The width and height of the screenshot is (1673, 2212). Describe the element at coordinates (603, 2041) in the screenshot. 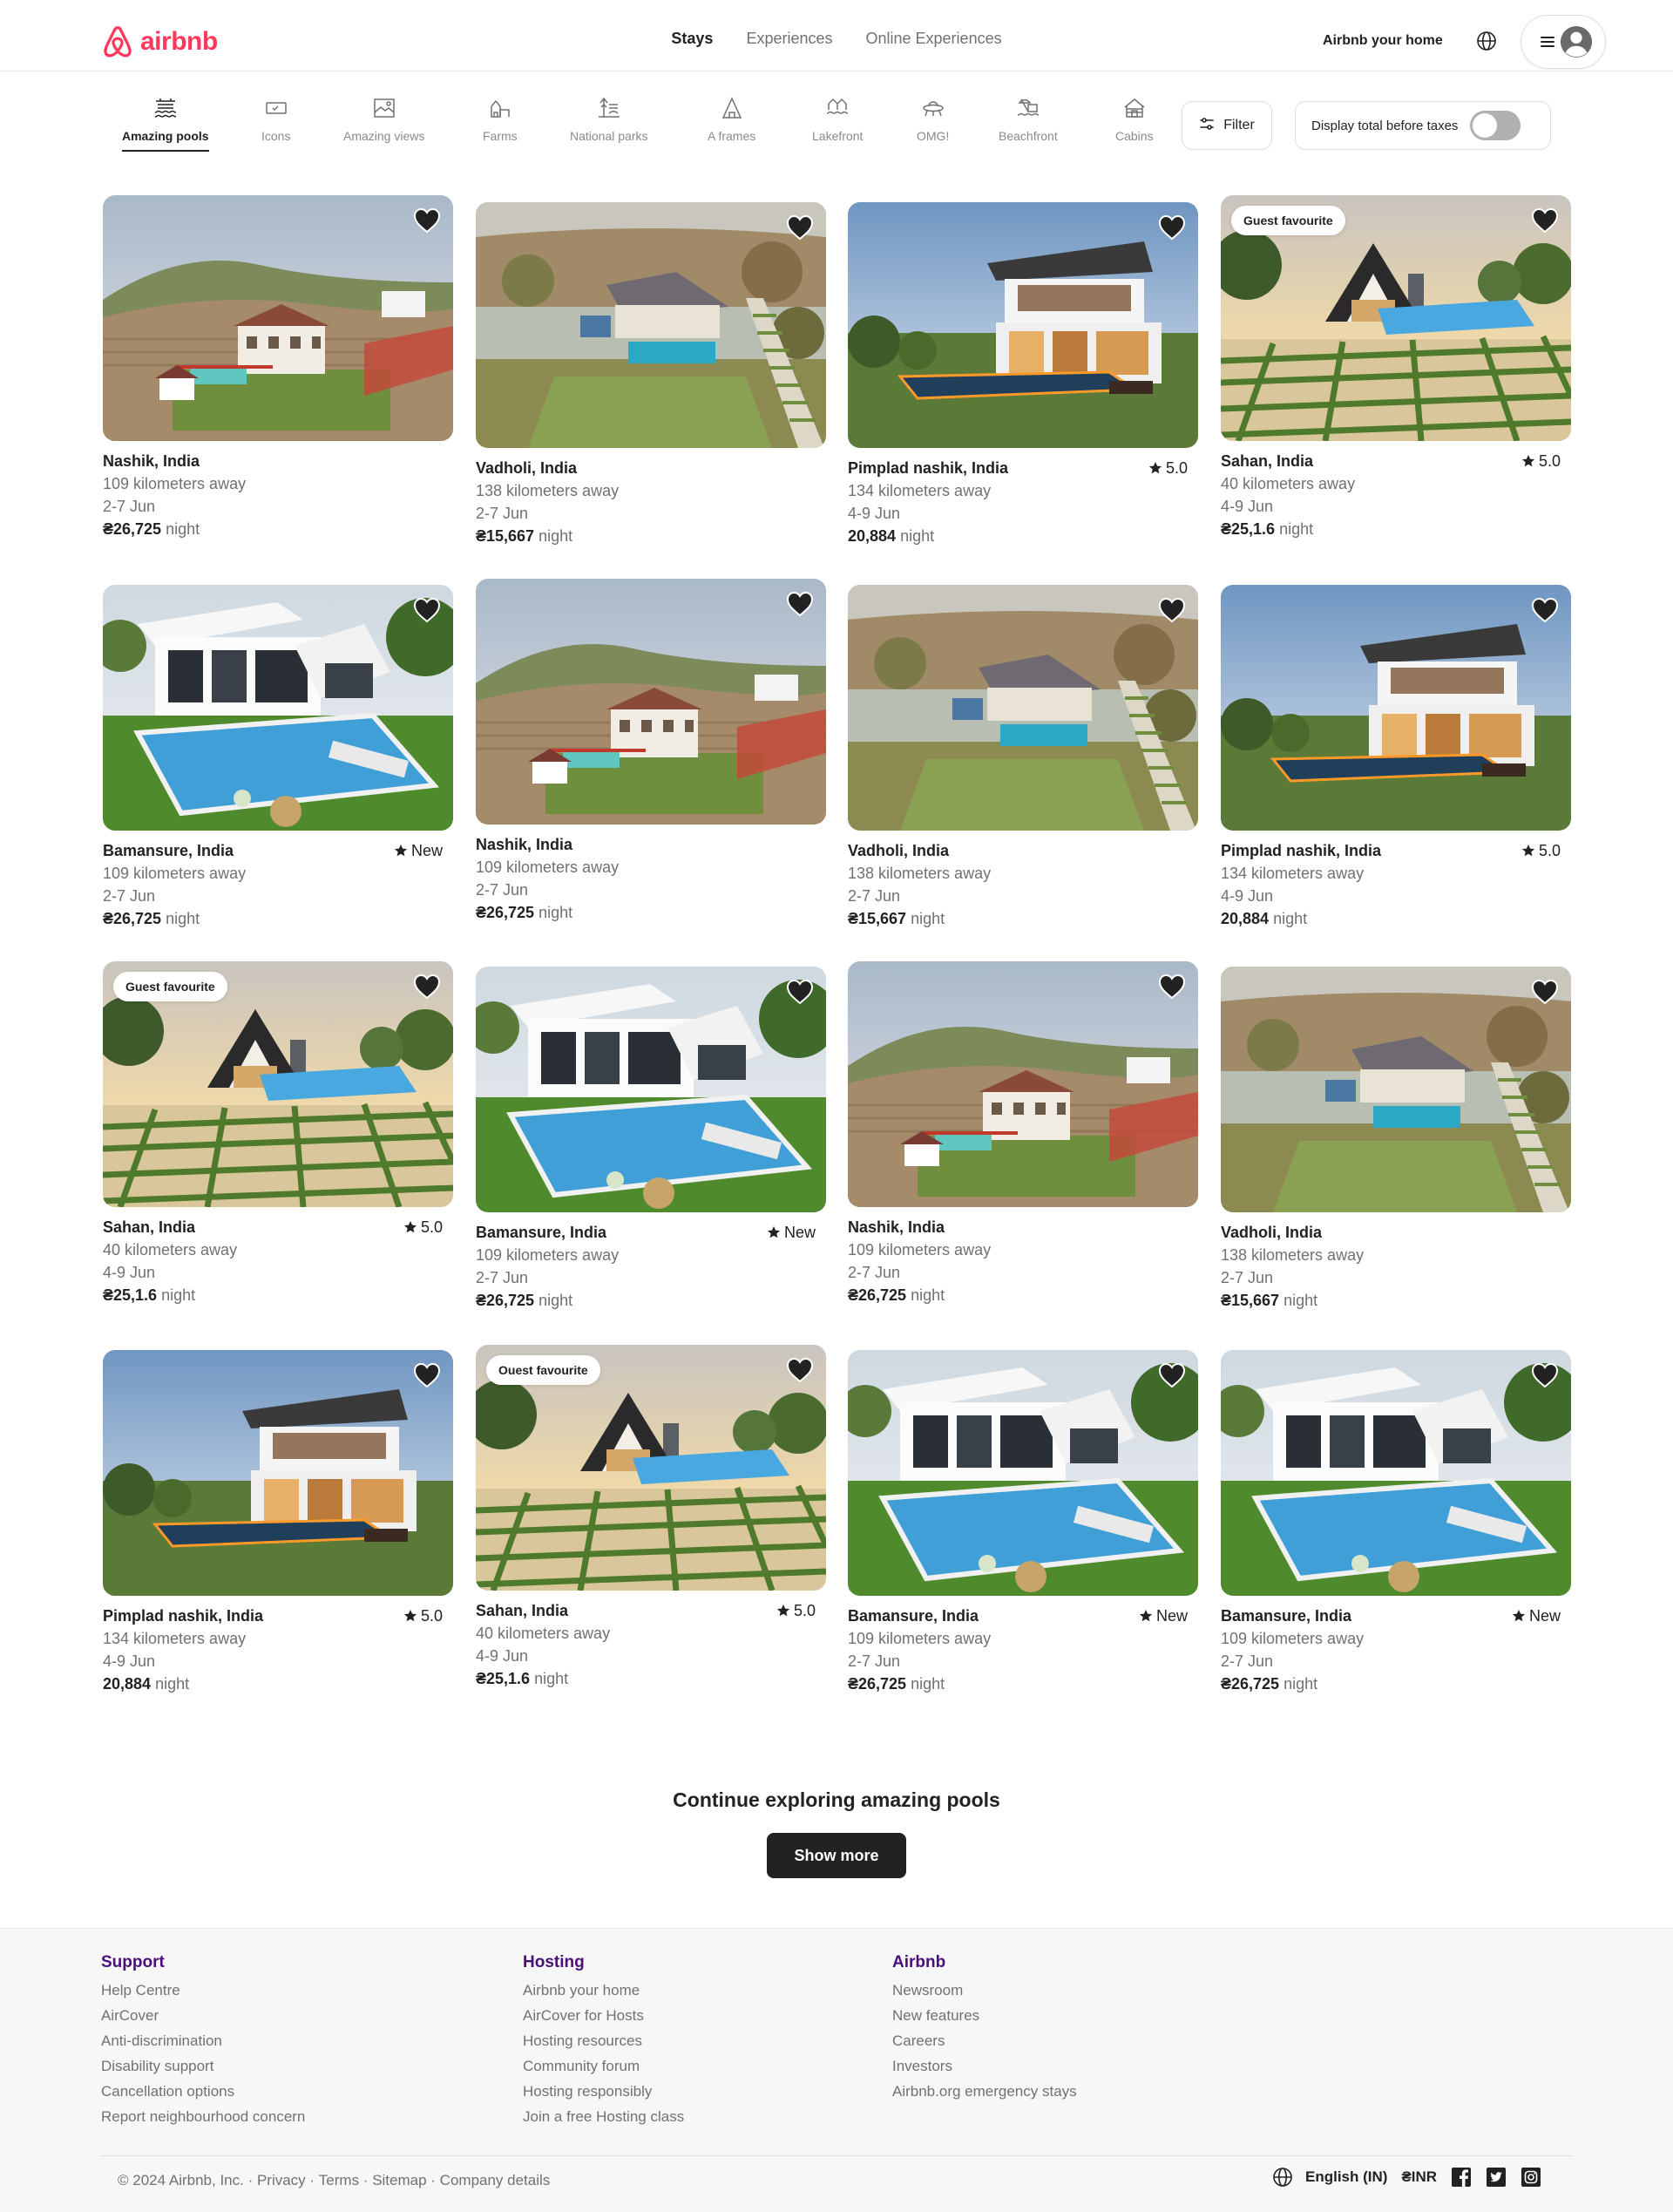

I see `footer-link: Hosting resources` at that location.